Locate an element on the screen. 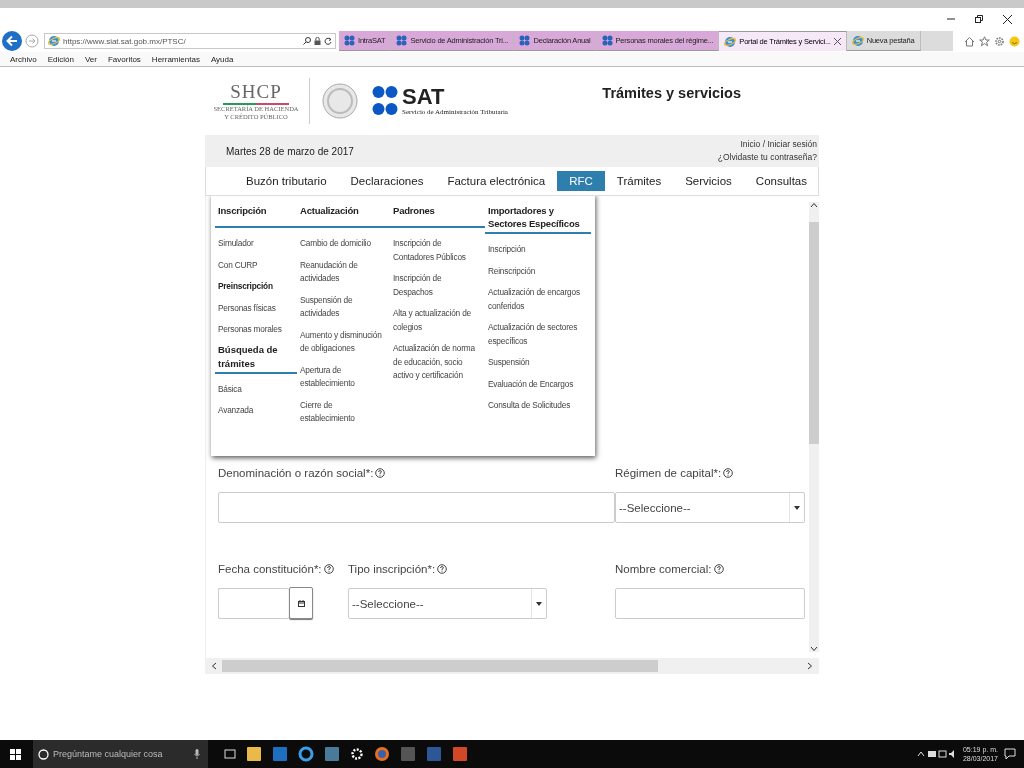 This screenshot has height=768, width=1024. field-label: Tipo inscripción*: is located at coordinates (392, 569).